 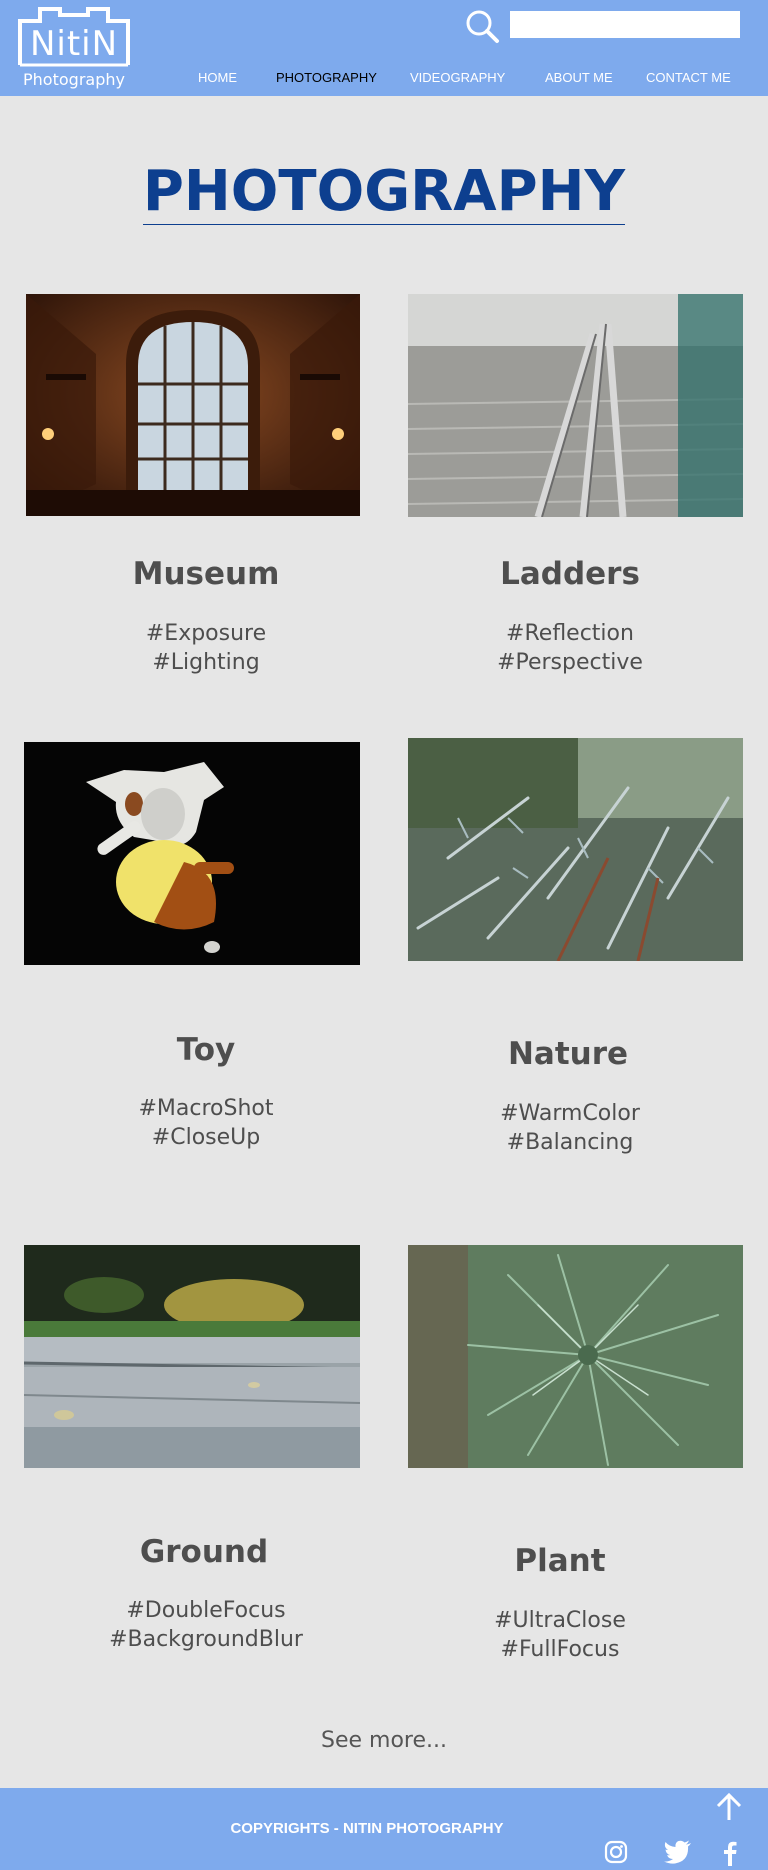 I want to click on card-title-museum: Museum, so click(x=206, y=574).